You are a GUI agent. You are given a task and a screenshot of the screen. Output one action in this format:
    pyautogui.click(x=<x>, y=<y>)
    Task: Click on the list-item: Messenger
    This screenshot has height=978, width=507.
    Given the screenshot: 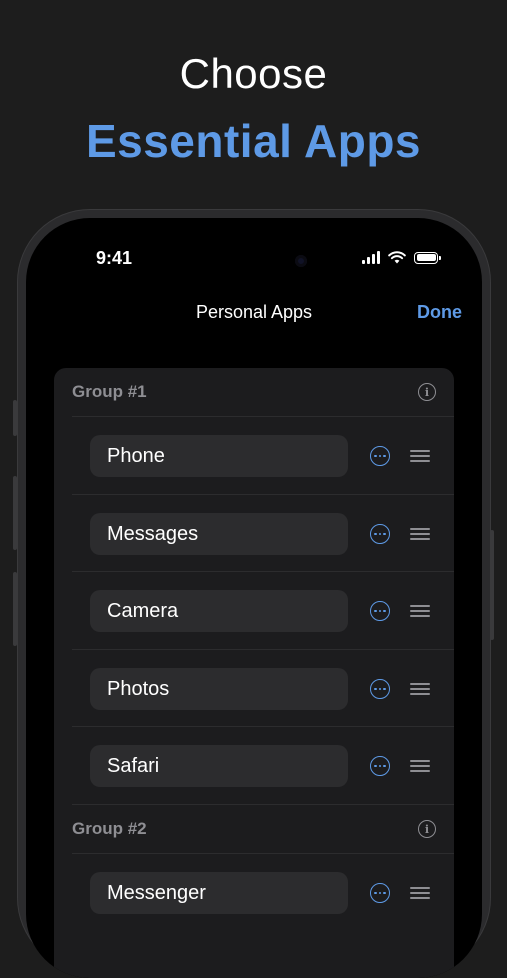 What is the action you would take?
    pyautogui.click(x=263, y=893)
    